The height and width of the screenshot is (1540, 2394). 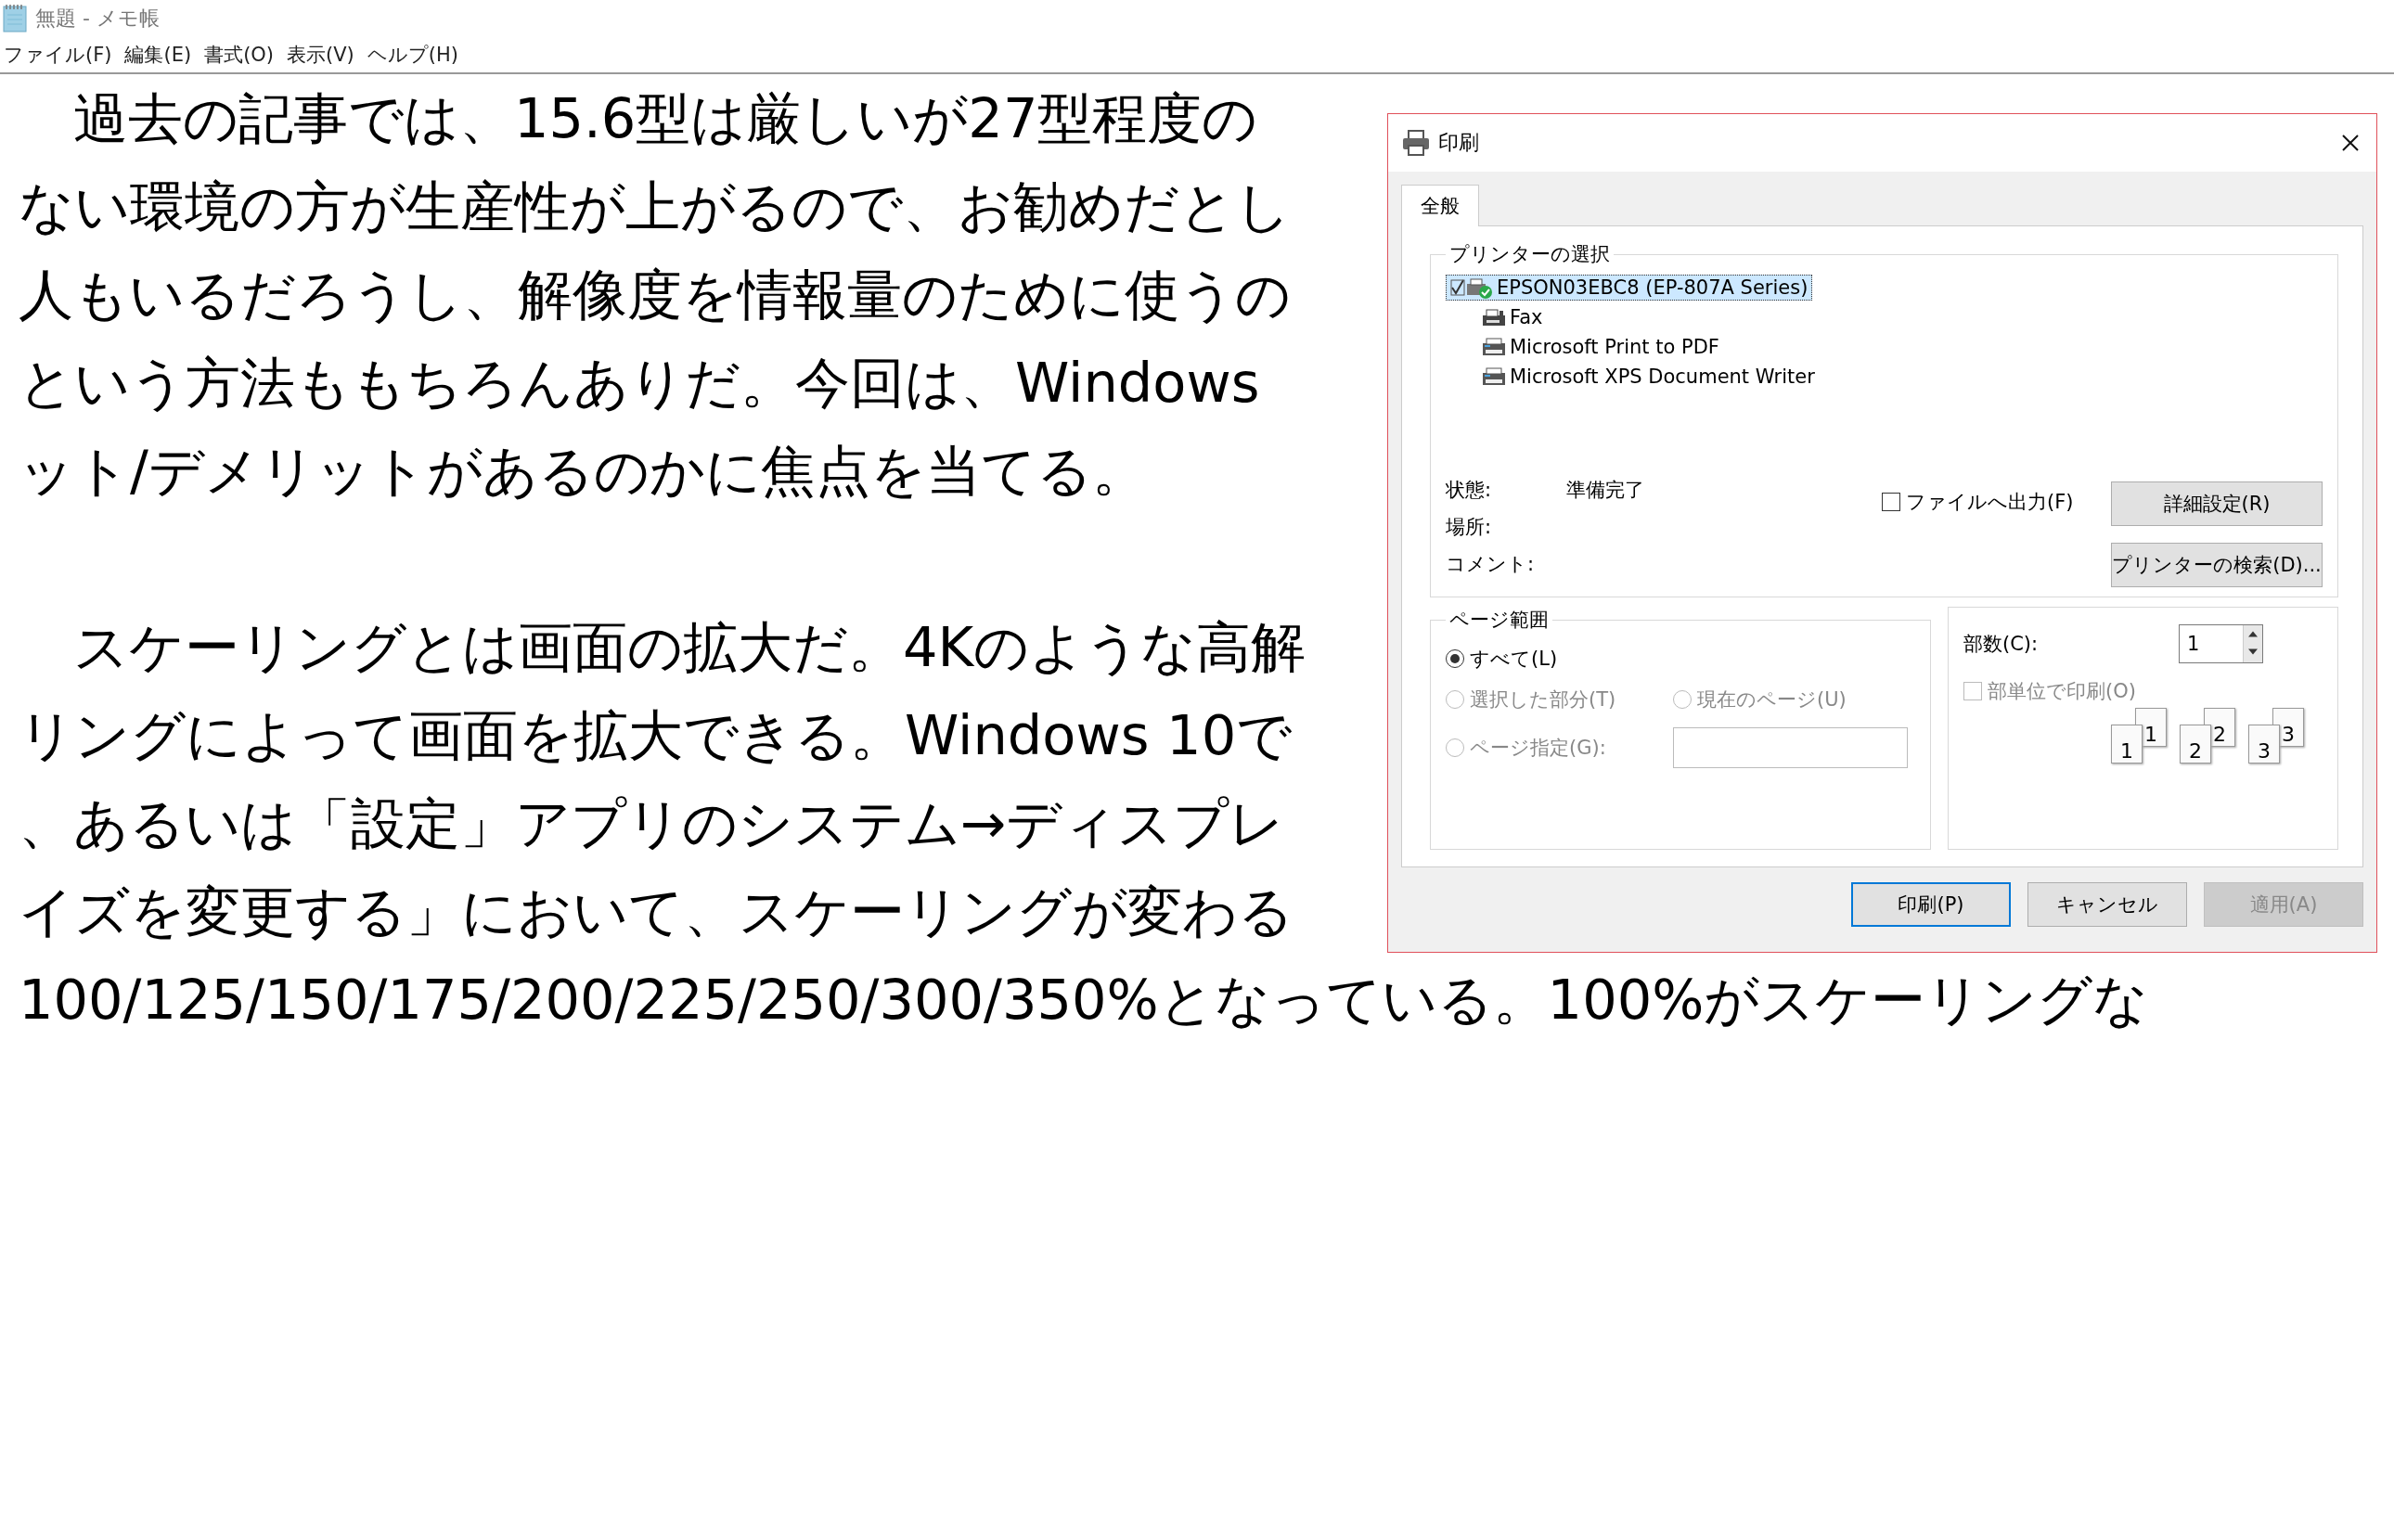 What do you see at coordinates (1469, 491) in the screenshot?
I see `status-label: 状態:` at bounding box center [1469, 491].